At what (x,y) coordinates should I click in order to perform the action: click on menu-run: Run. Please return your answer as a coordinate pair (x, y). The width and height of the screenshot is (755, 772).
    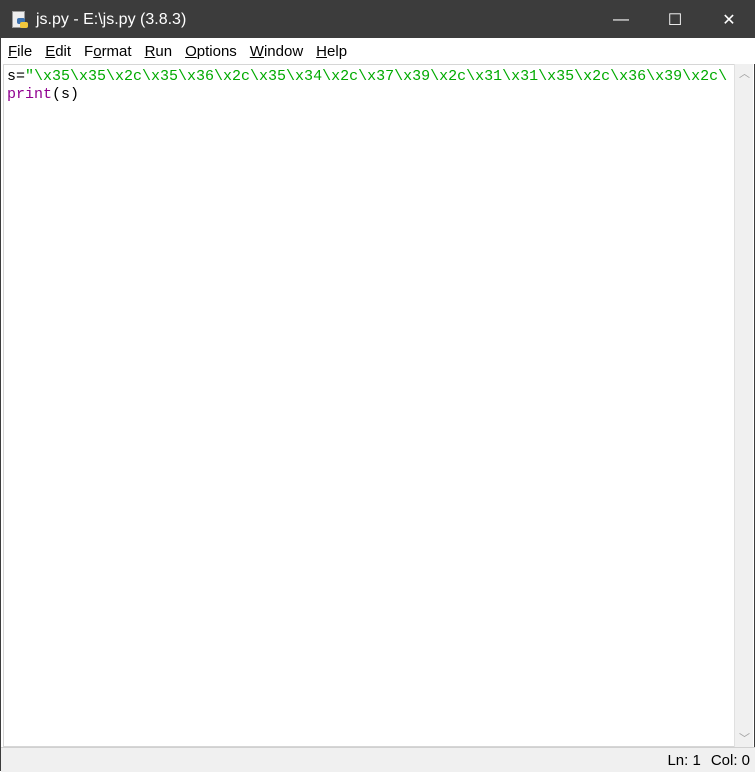
    Looking at the image, I should click on (158, 51).